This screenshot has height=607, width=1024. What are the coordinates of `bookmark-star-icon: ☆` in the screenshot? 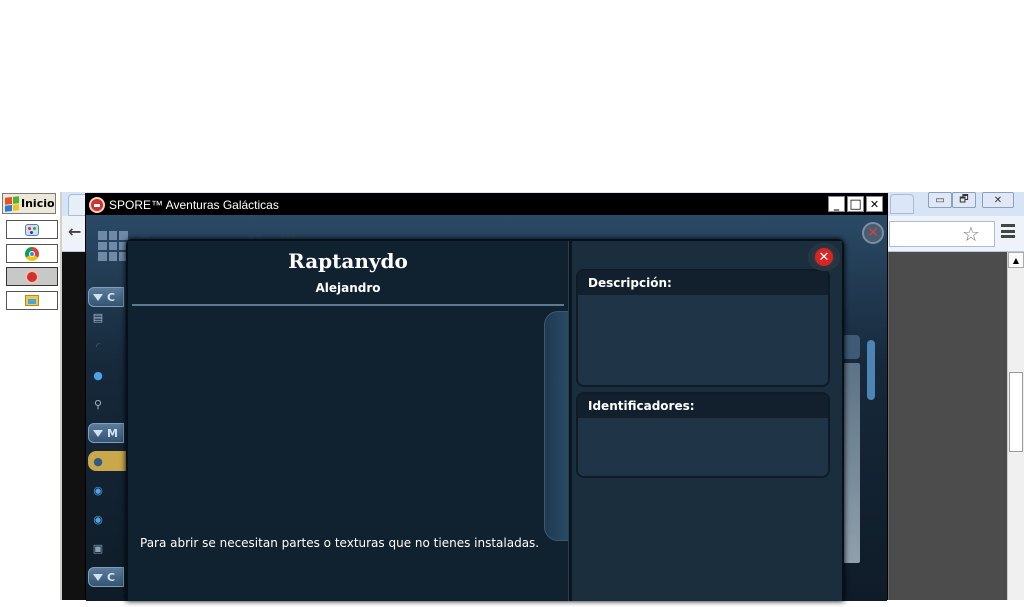 It's located at (971, 234).